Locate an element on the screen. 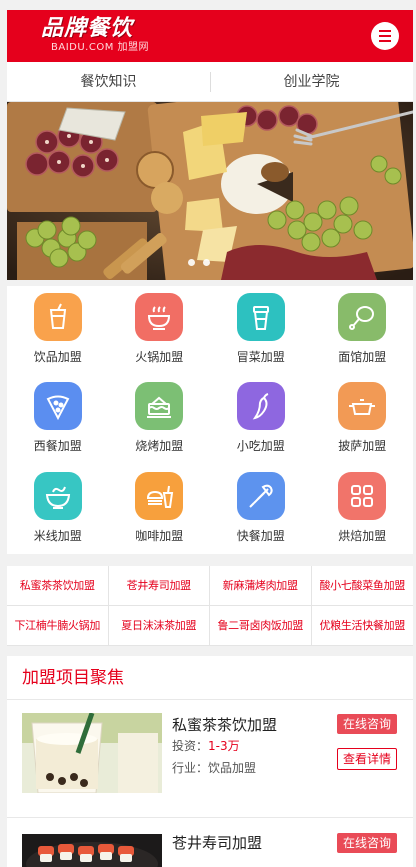  view-details-button: 查看详情 is located at coordinates (367, 759).